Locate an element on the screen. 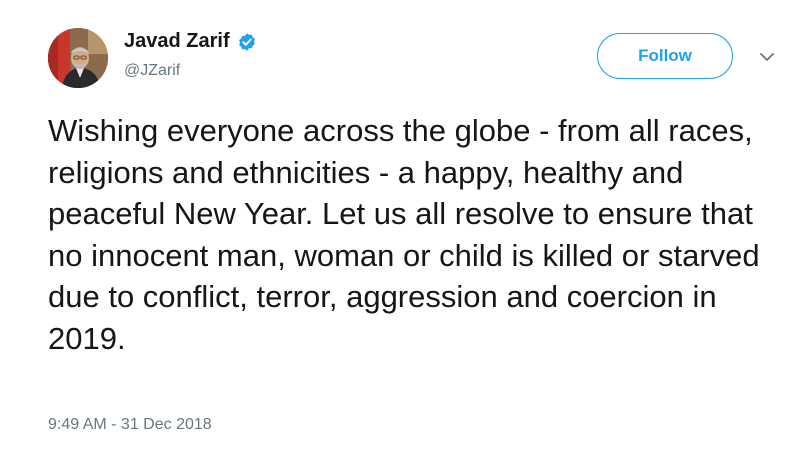 This screenshot has width=800, height=450. avatar-image is located at coordinates (78, 58).